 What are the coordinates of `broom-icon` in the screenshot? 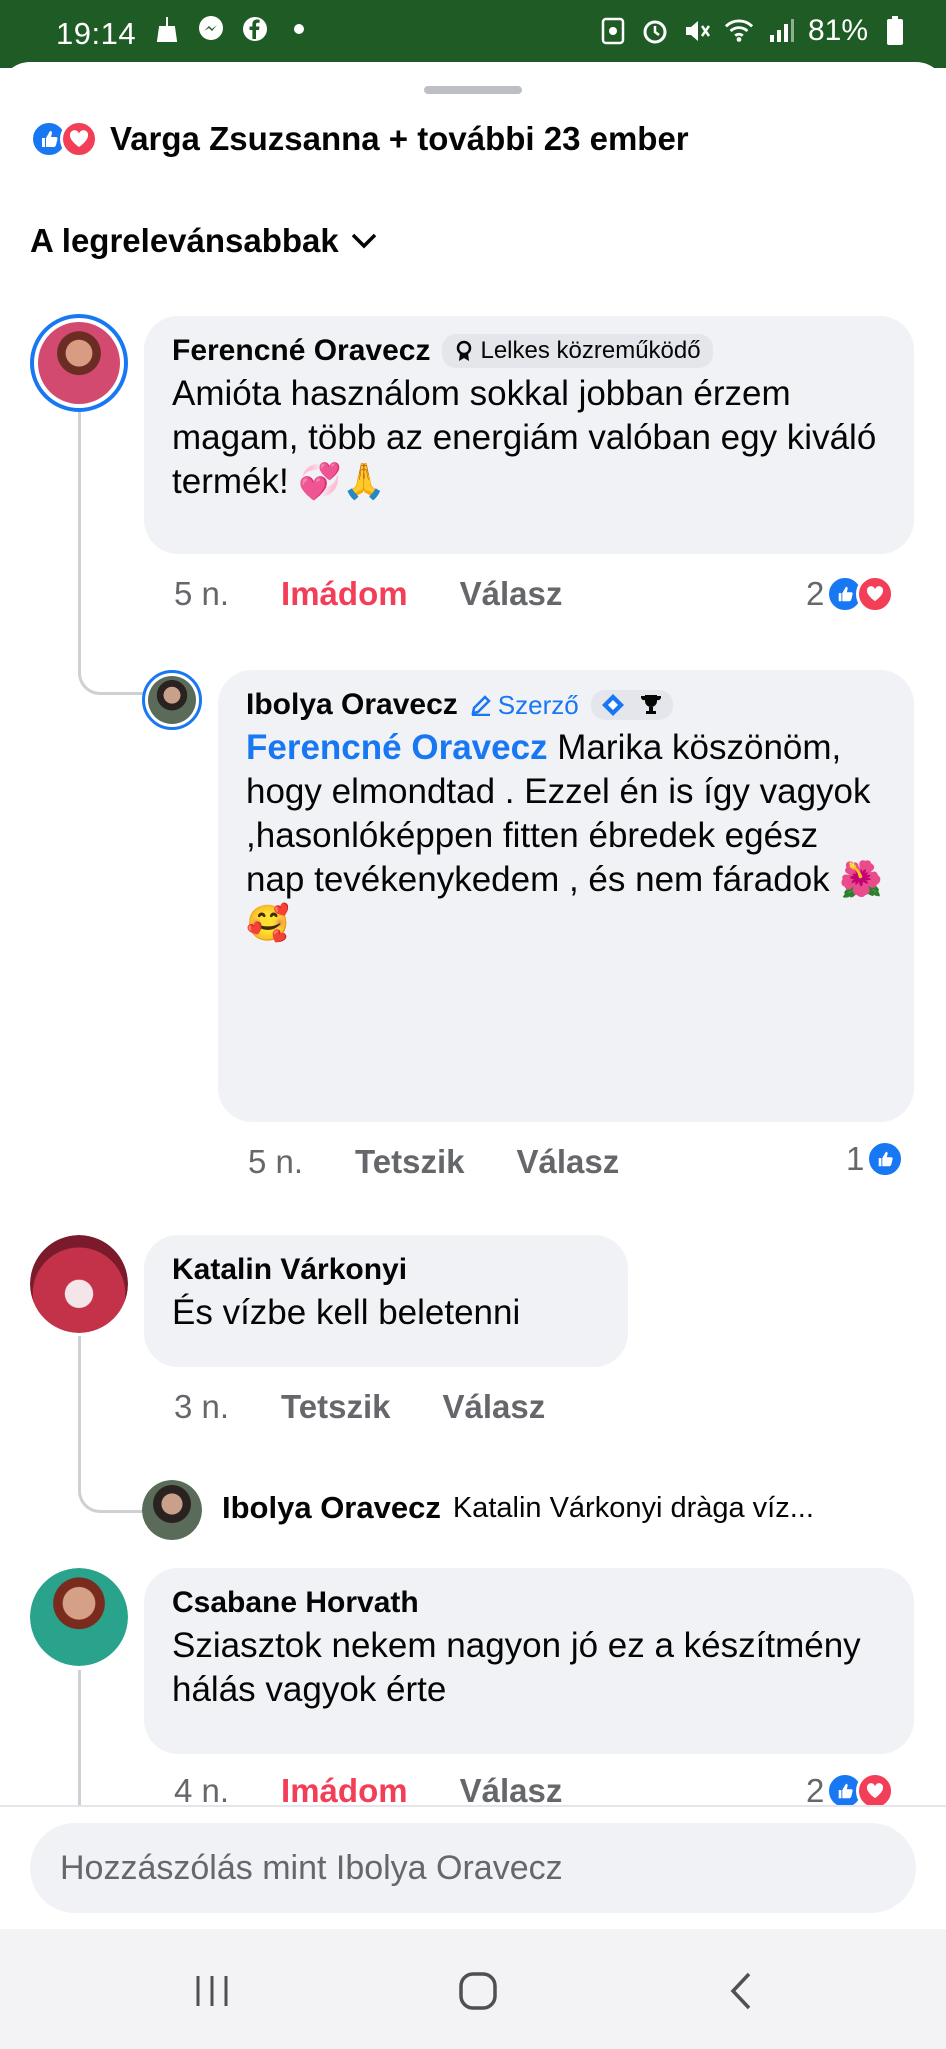 It's located at (167, 29).